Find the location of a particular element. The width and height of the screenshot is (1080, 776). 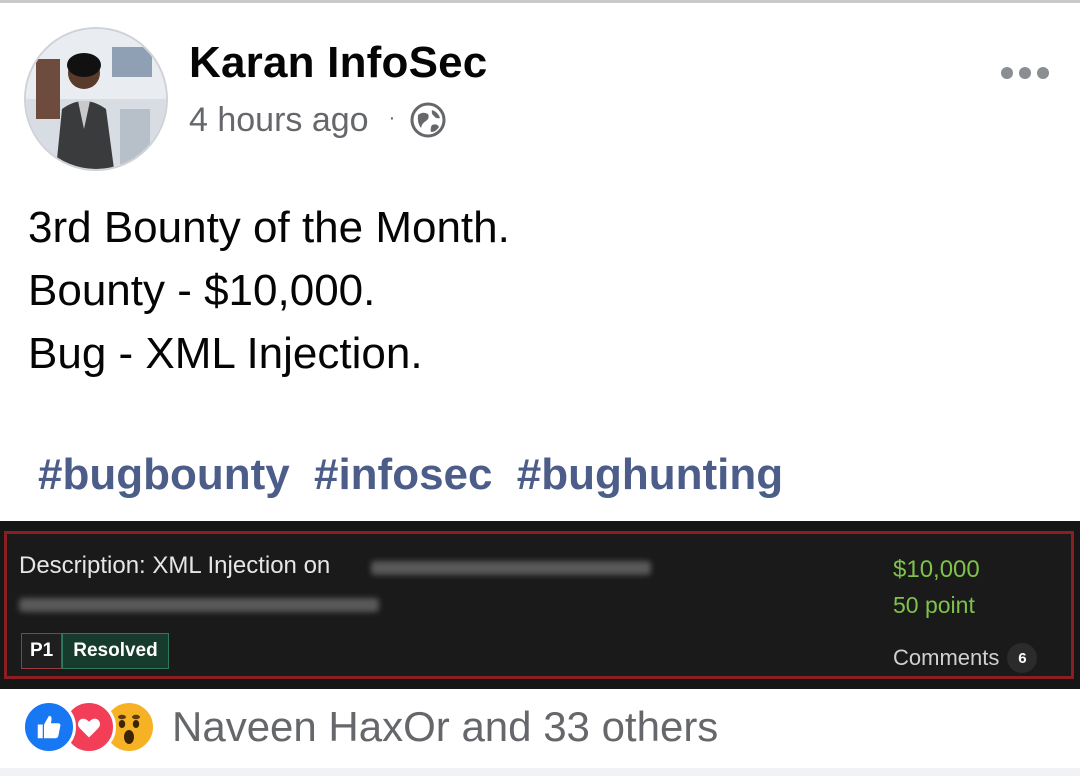

post-line: Bug - XML Injection. is located at coordinates (225, 353).